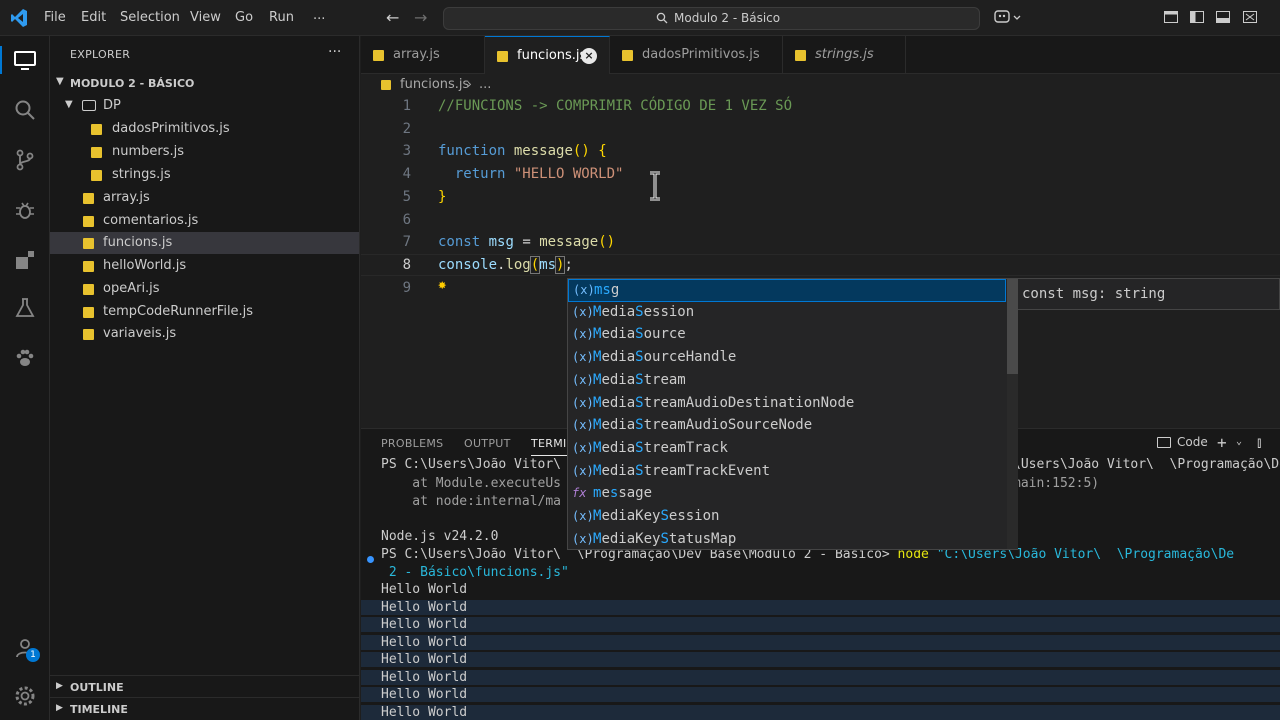  I want to click on breadcrumb-file: funcions.js, so click(434, 84).